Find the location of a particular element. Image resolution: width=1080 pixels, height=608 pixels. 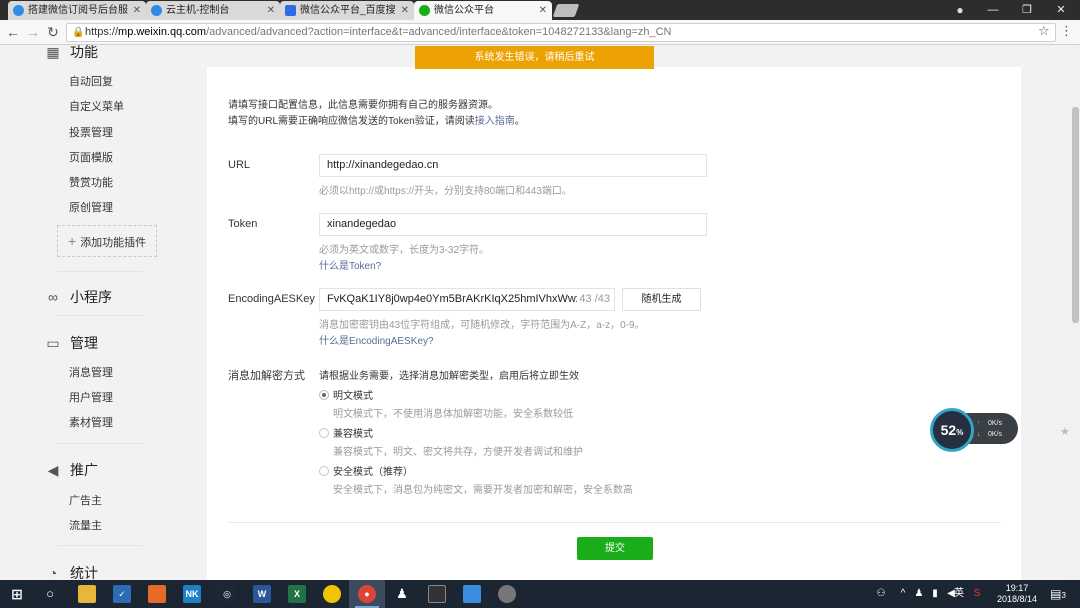

upload-rate: 0K/s is located at coordinates (995, 423).